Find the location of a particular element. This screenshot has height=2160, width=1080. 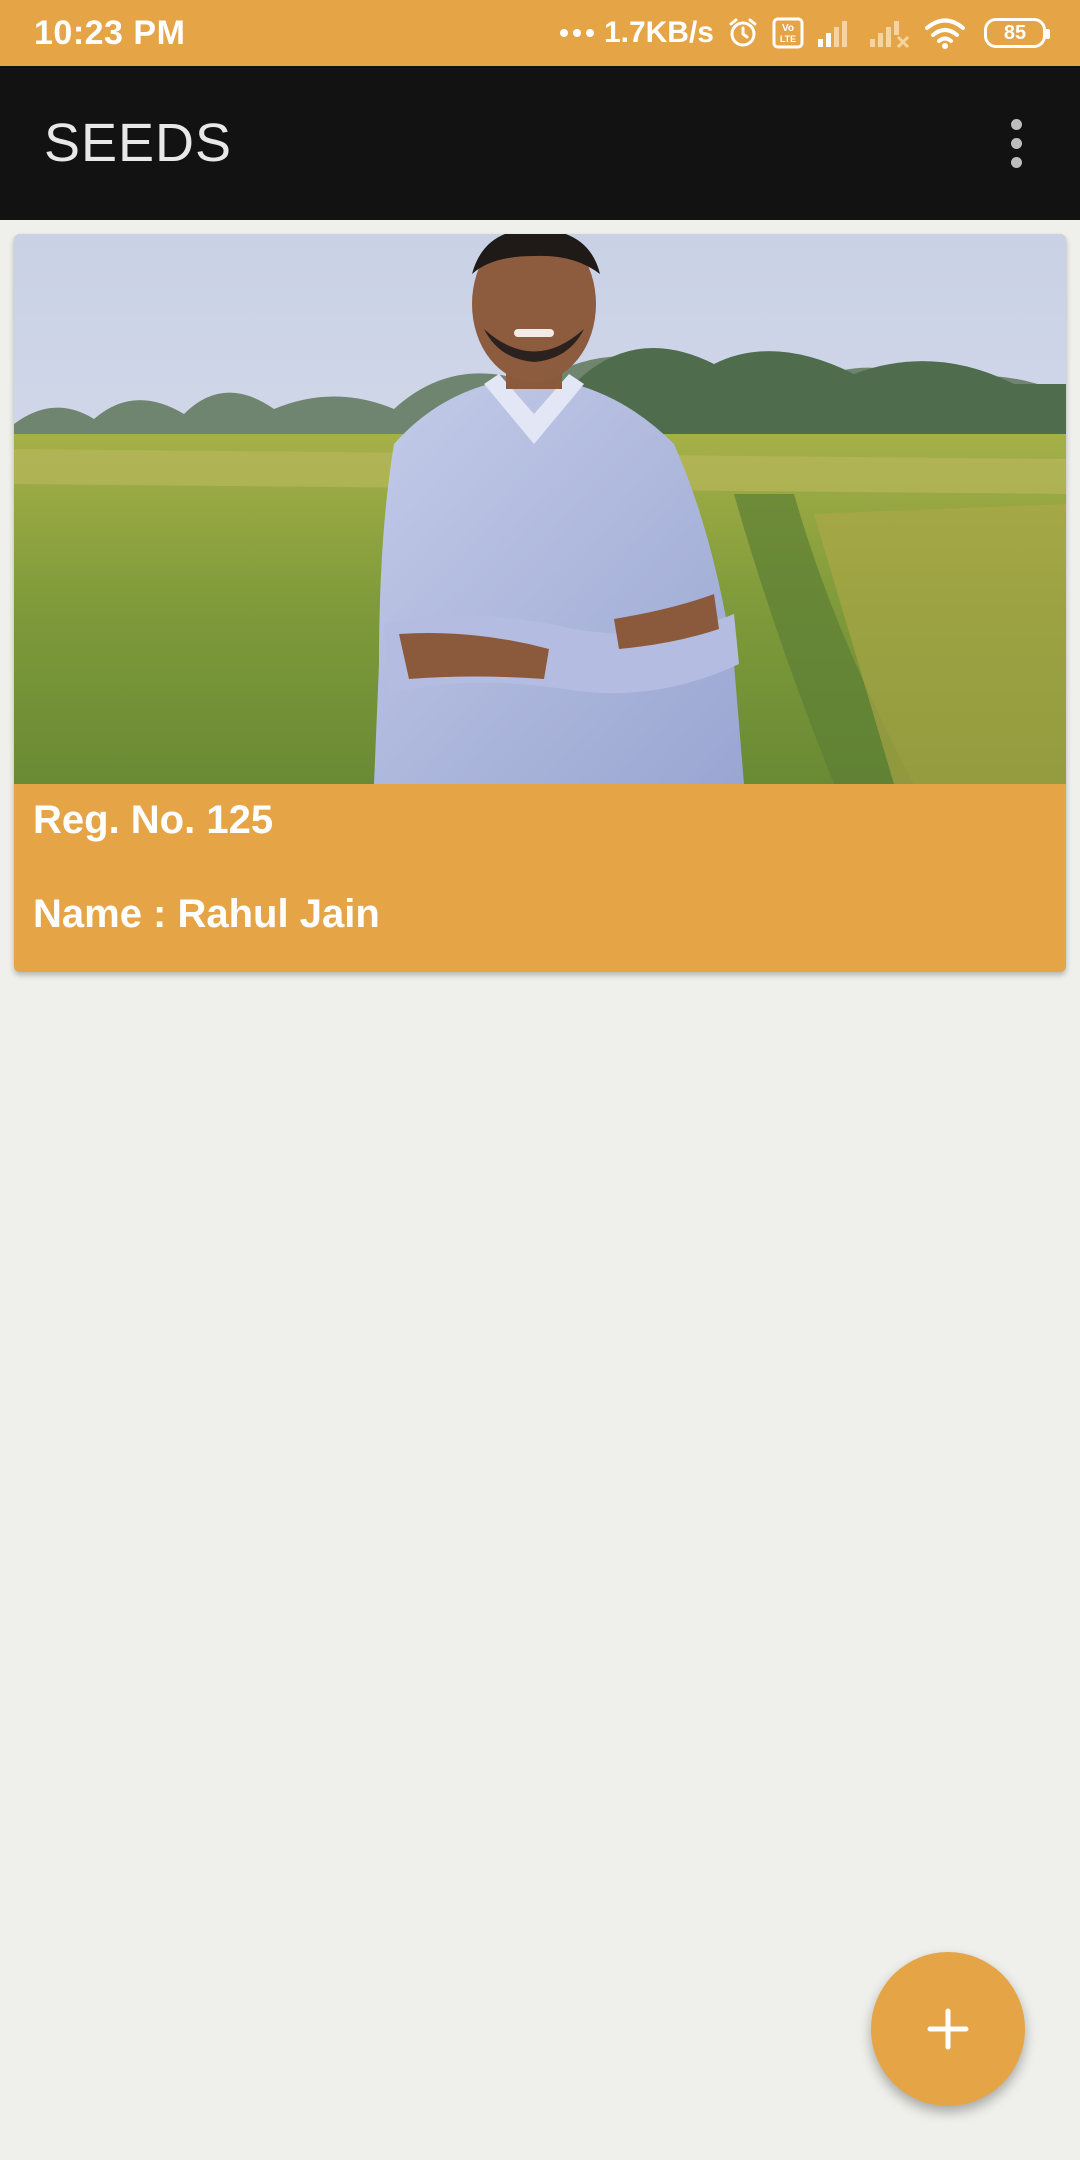

status-time: 10:23 PM is located at coordinates (110, 32).